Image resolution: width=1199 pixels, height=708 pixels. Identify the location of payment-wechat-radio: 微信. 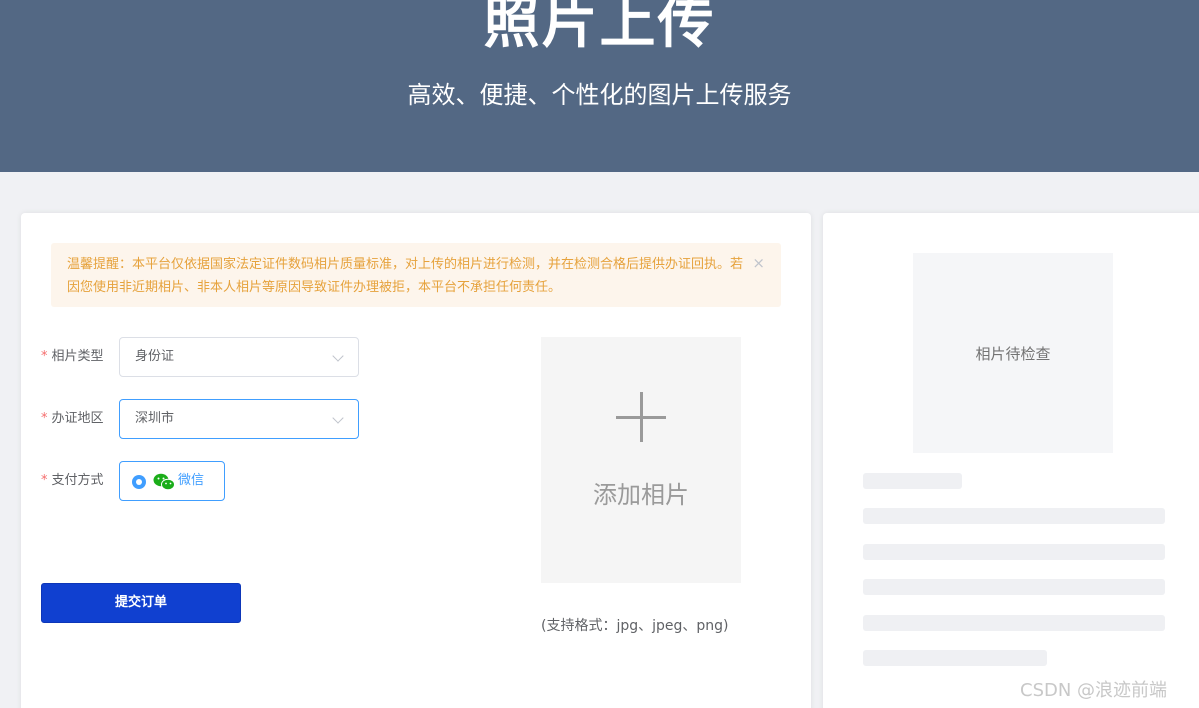
(172, 481).